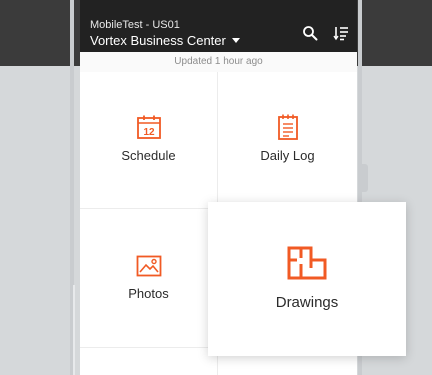 This screenshot has width=432, height=375. Describe the element at coordinates (148, 278) in the screenshot. I see `tile-photos: Photos` at that location.